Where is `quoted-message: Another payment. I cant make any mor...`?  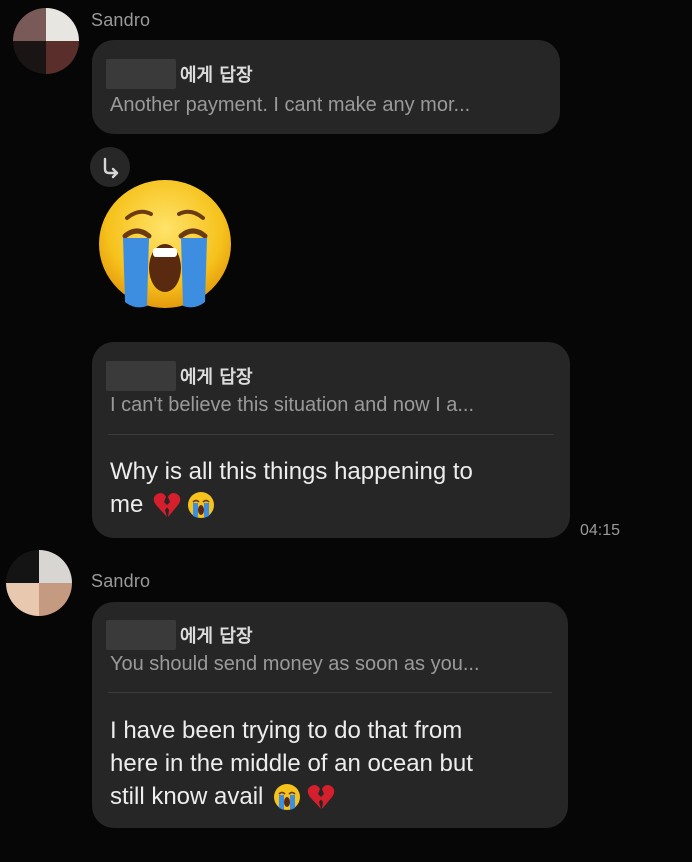 quoted-message: Another payment. I cant make any mor... is located at coordinates (290, 105).